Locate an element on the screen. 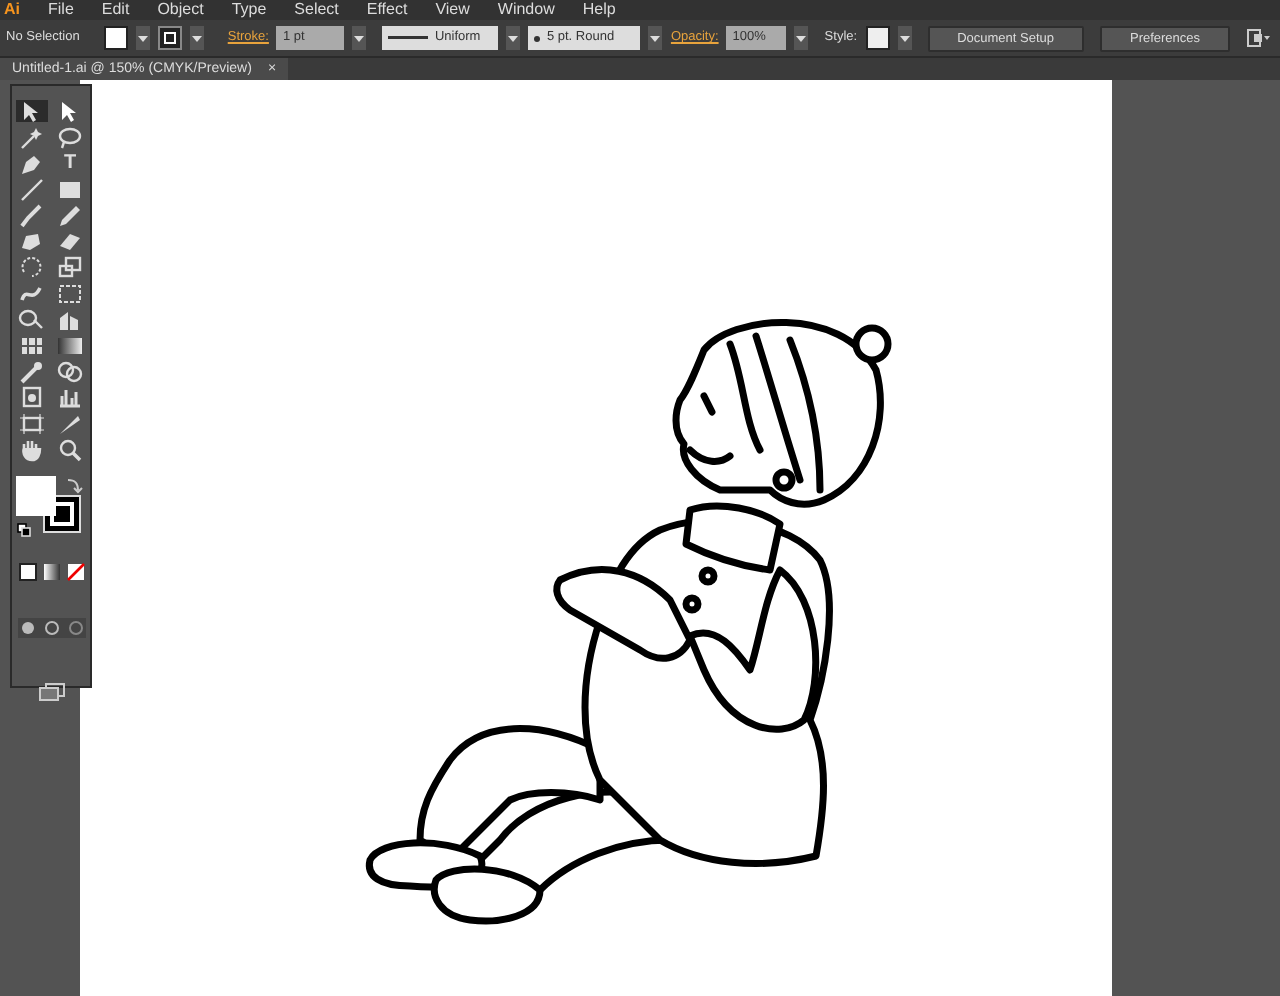  lasso-icon is located at coordinates (70, 137).